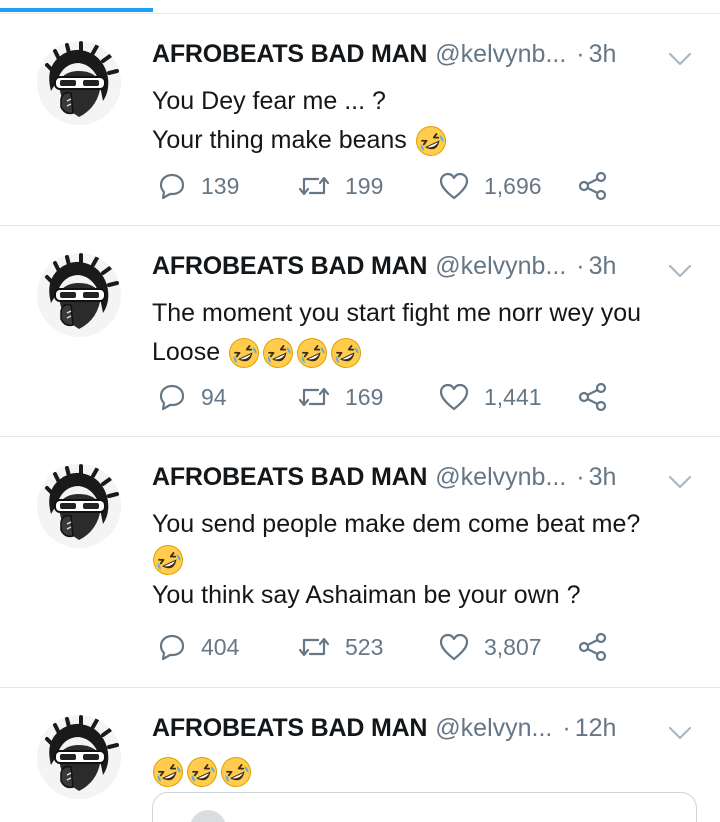  I want to click on reply-button: 139, so click(198, 186).